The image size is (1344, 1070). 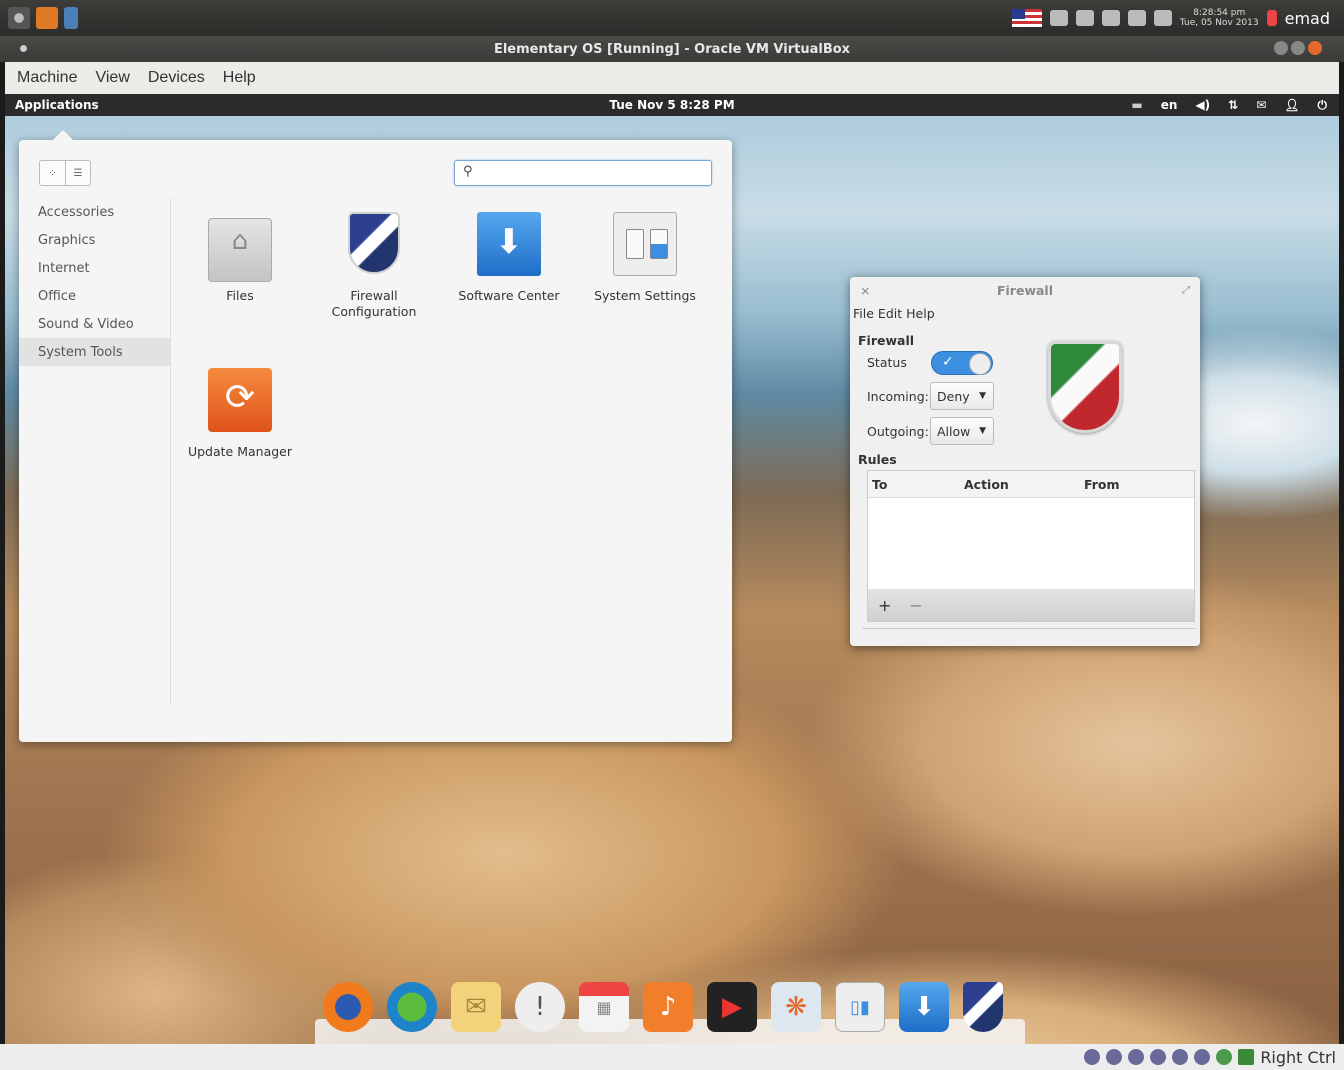 I want to click on virtualization-icon, so click(x=1224, y=1057).